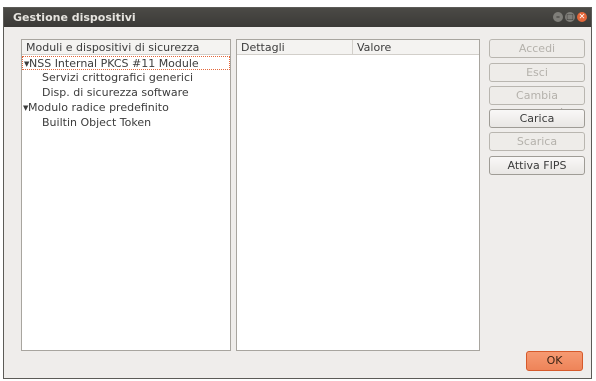  Describe the element at coordinates (537, 165) in the screenshot. I see `enable-fips-button: Attiva FIPS` at that location.